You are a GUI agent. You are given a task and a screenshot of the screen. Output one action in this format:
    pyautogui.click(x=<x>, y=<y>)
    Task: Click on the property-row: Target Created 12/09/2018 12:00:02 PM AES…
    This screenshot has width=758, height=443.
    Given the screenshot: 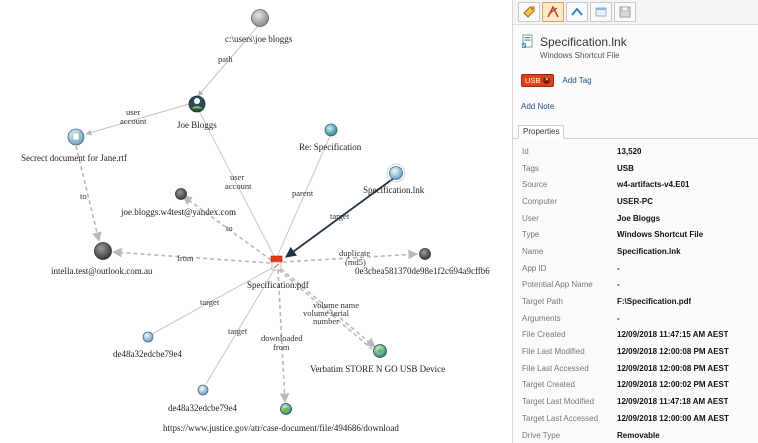 What is the action you would take?
    pyautogui.click(x=635, y=385)
    